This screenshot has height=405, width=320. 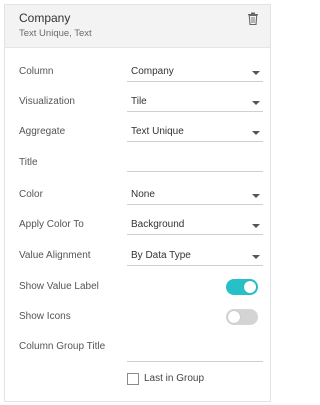 What do you see at coordinates (51, 224) in the screenshot?
I see `apply-color-to-label: Apply Color To` at bounding box center [51, 224].